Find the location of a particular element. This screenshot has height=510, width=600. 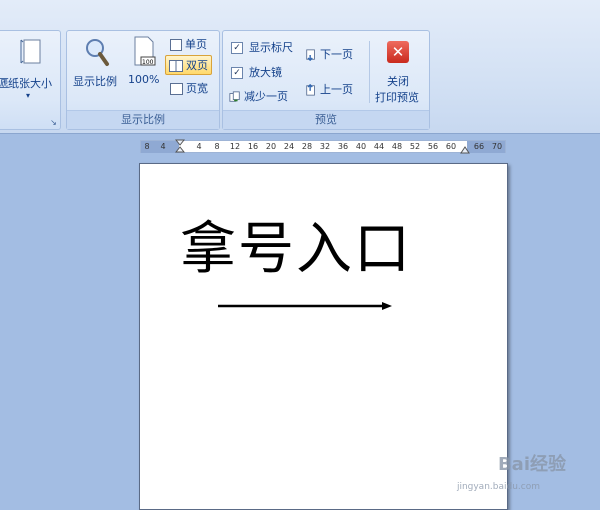

show-ruler-label: 显示标尺 is located at coordinates (271, 47).